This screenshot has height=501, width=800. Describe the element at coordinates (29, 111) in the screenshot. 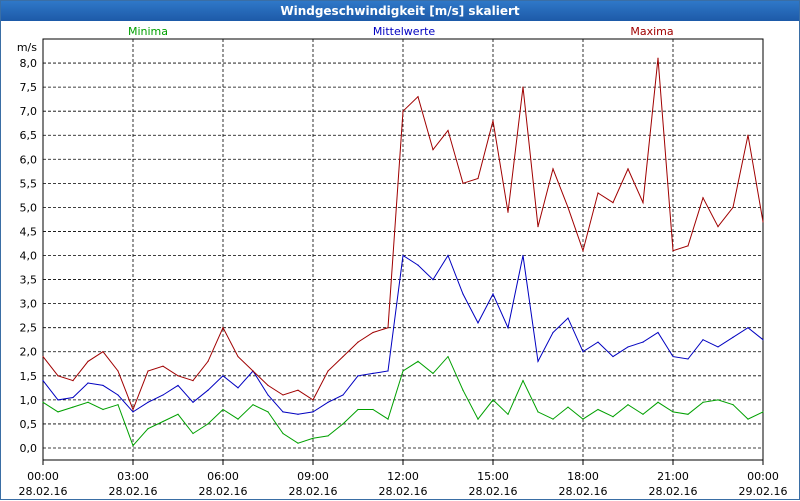

I see `y-tick-label: 7,0` at that location.